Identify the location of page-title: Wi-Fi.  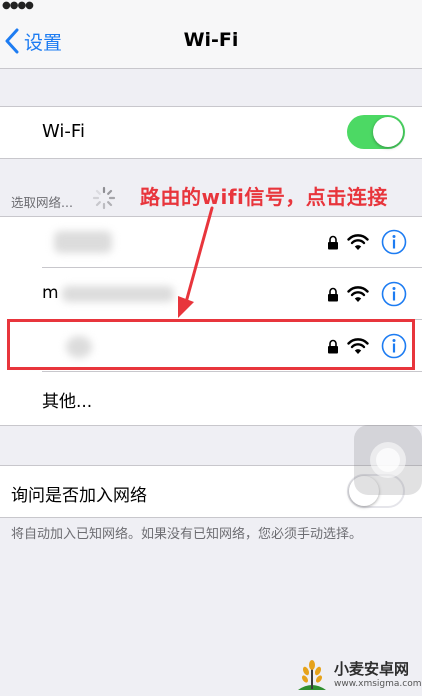
(211, 40).